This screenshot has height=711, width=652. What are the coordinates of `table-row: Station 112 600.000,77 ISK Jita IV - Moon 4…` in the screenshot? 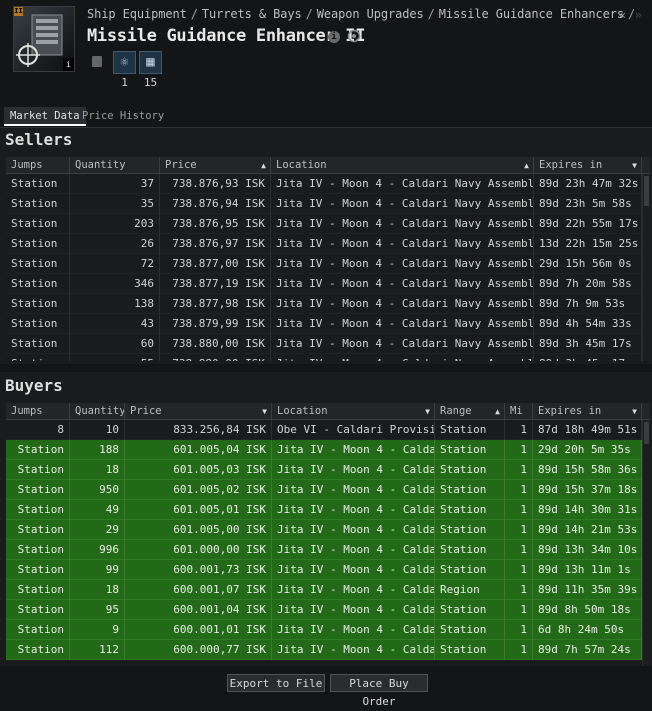 It's located at (324, 650).